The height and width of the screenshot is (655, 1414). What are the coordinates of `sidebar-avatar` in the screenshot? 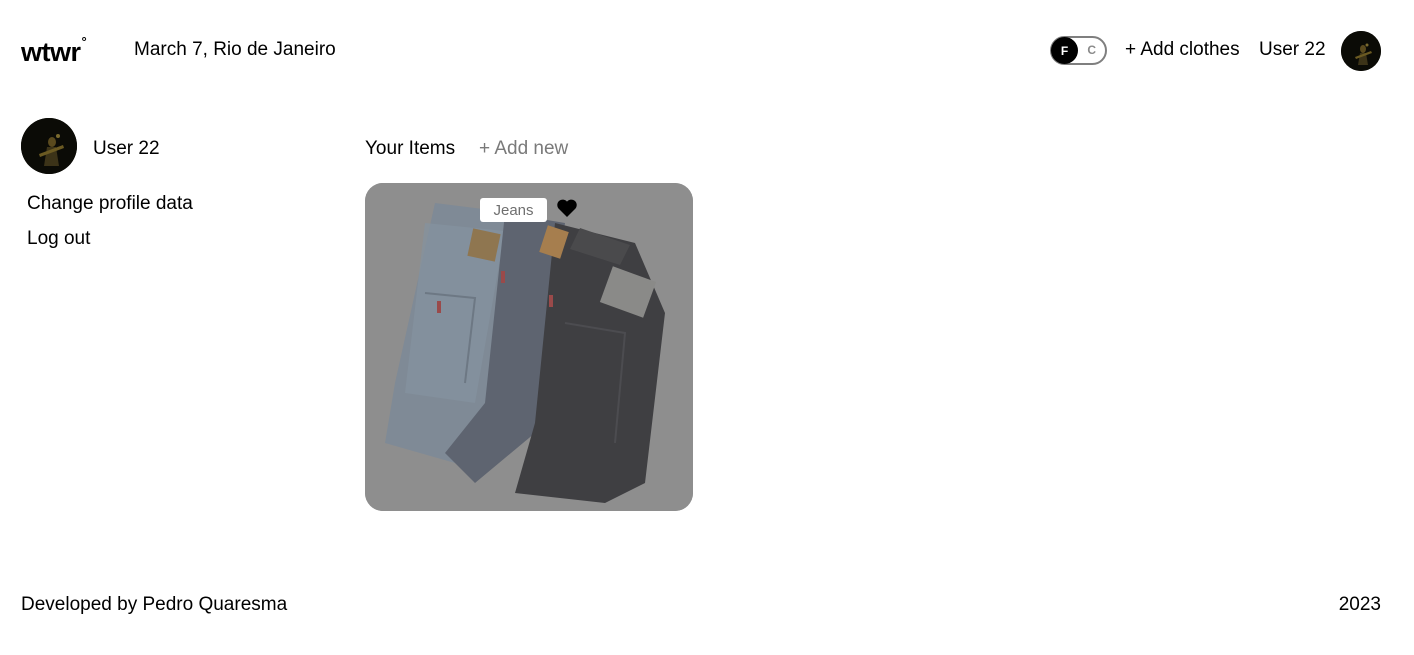 It's located at (49, 146).